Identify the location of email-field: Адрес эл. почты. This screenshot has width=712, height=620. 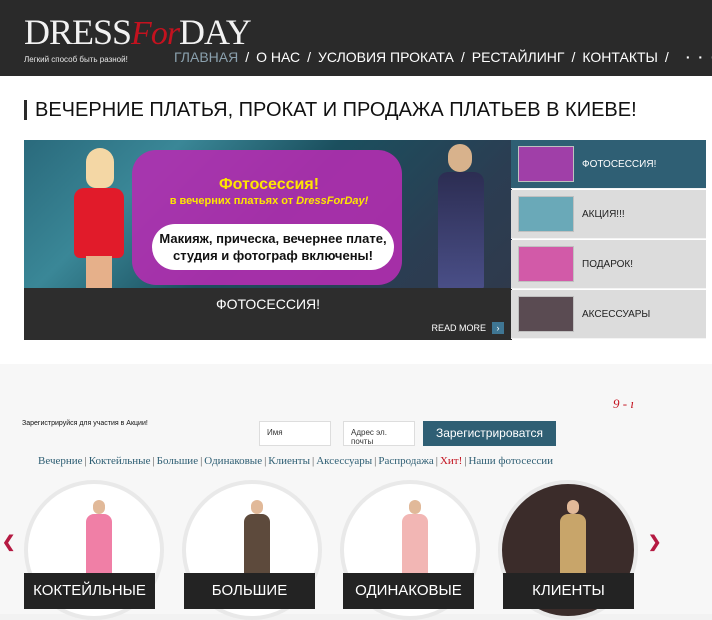
(379, 433).